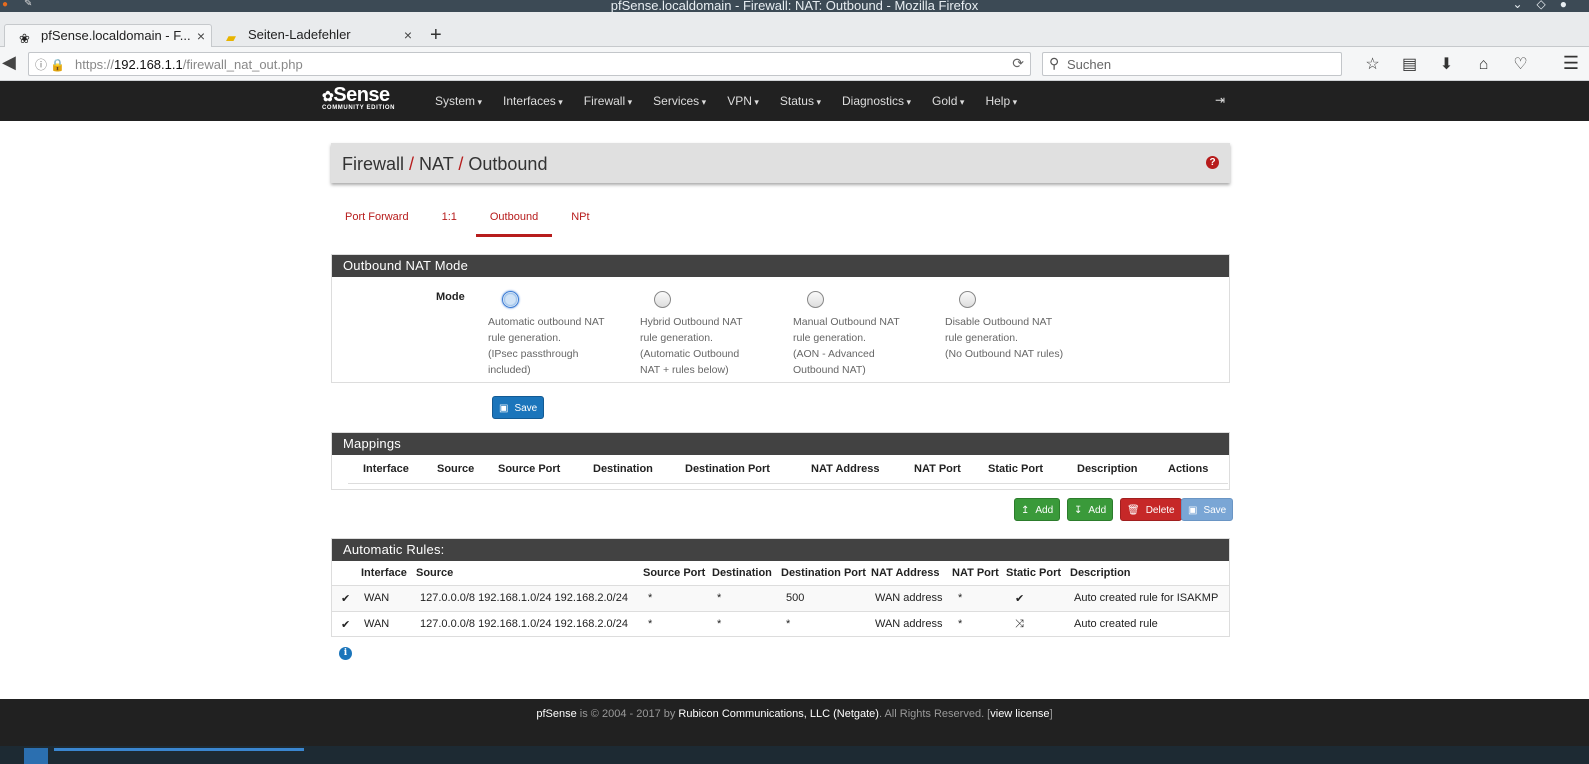 The height and width of the screenshot is (764, 1589). I want to click on radio-disable, so click(967, 299).